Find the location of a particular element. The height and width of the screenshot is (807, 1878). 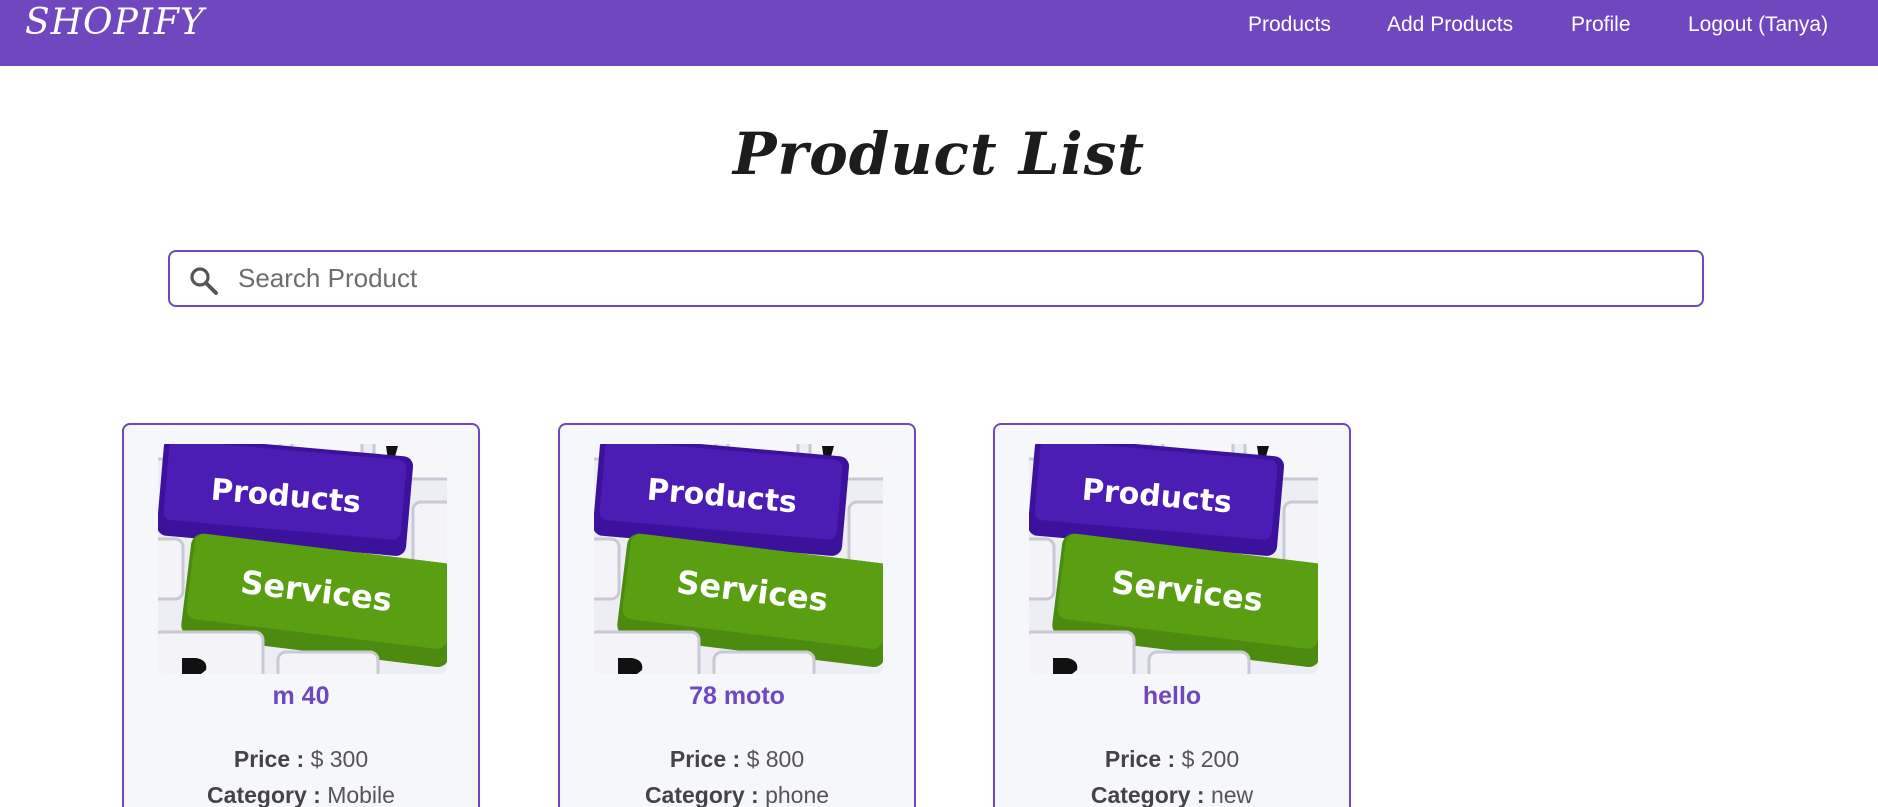

product-price: Price : $ 300 is located at coordinates (301, 759).